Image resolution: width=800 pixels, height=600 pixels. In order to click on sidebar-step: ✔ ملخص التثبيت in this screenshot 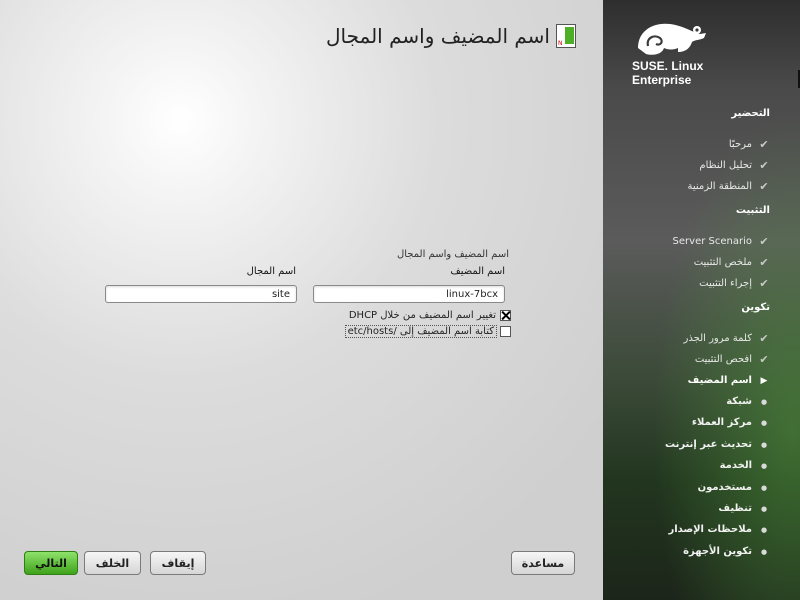, I will do `click(732, 262)`.